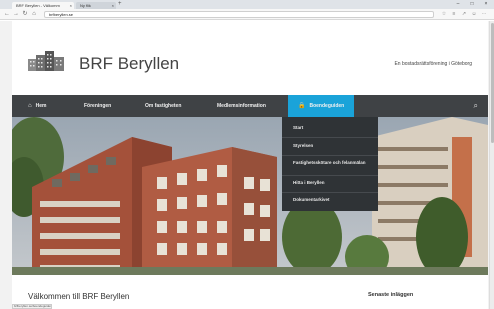  Describe the element at coordinates (38, 5) in the screenshot. I see `tab-title: BRF Beryllen - Välkomm` at that location.